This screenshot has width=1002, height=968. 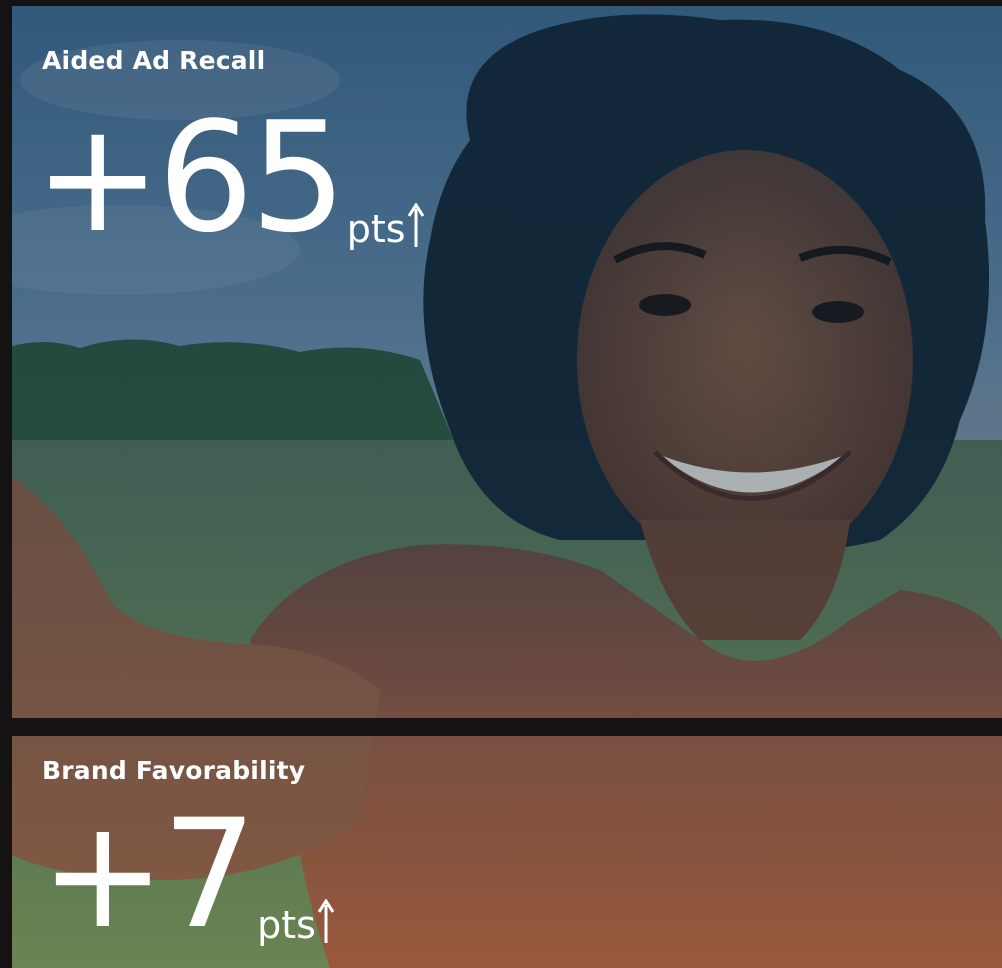 I want to click on metric-value-group: +65 pts, so click(x=229, y=174).